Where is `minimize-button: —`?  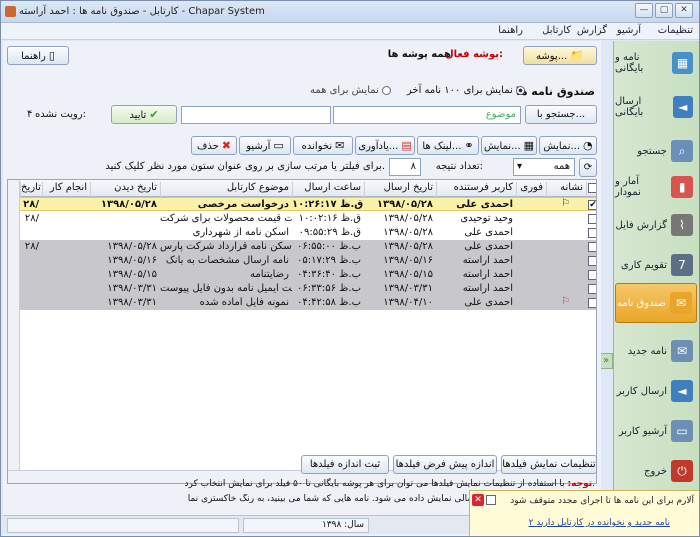
minimize-button: — is located at coordinates (644, 10).